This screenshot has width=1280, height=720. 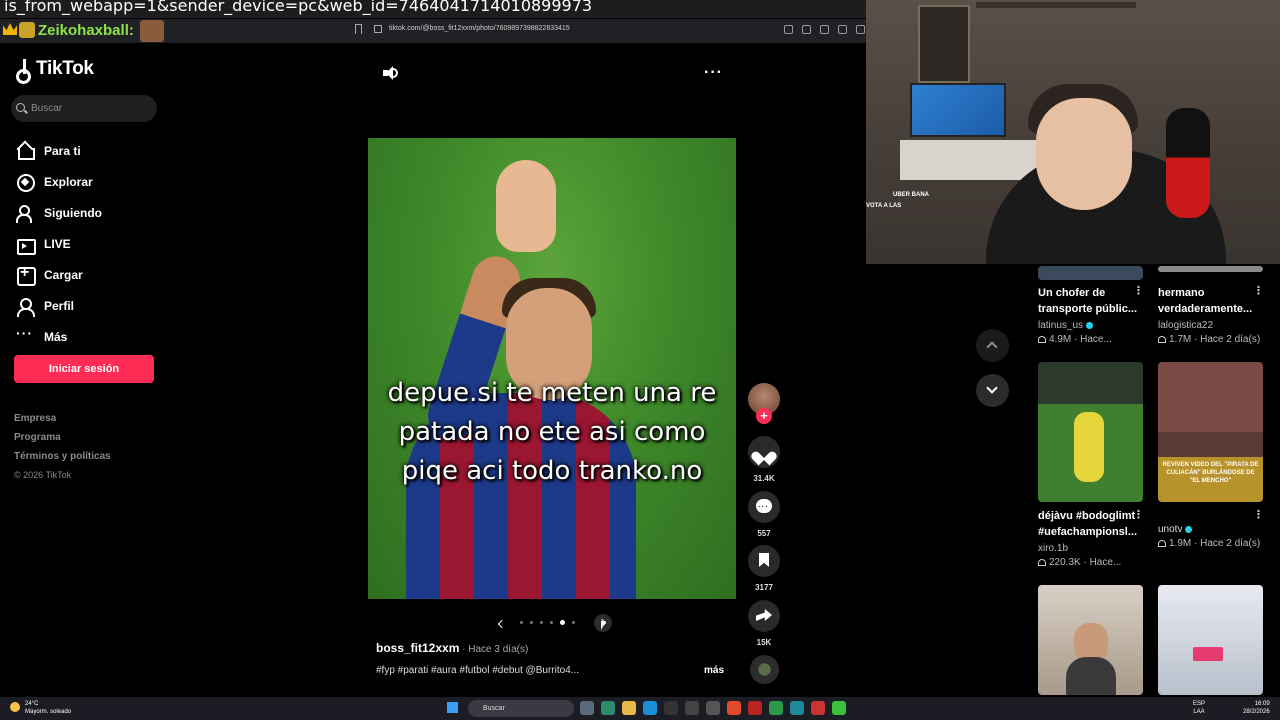 What do you see at coordinates (48, 708) in the screenshot?
I see `weather-widget: 24°C Mayorm. soleado` at bounding box center [48, 708].